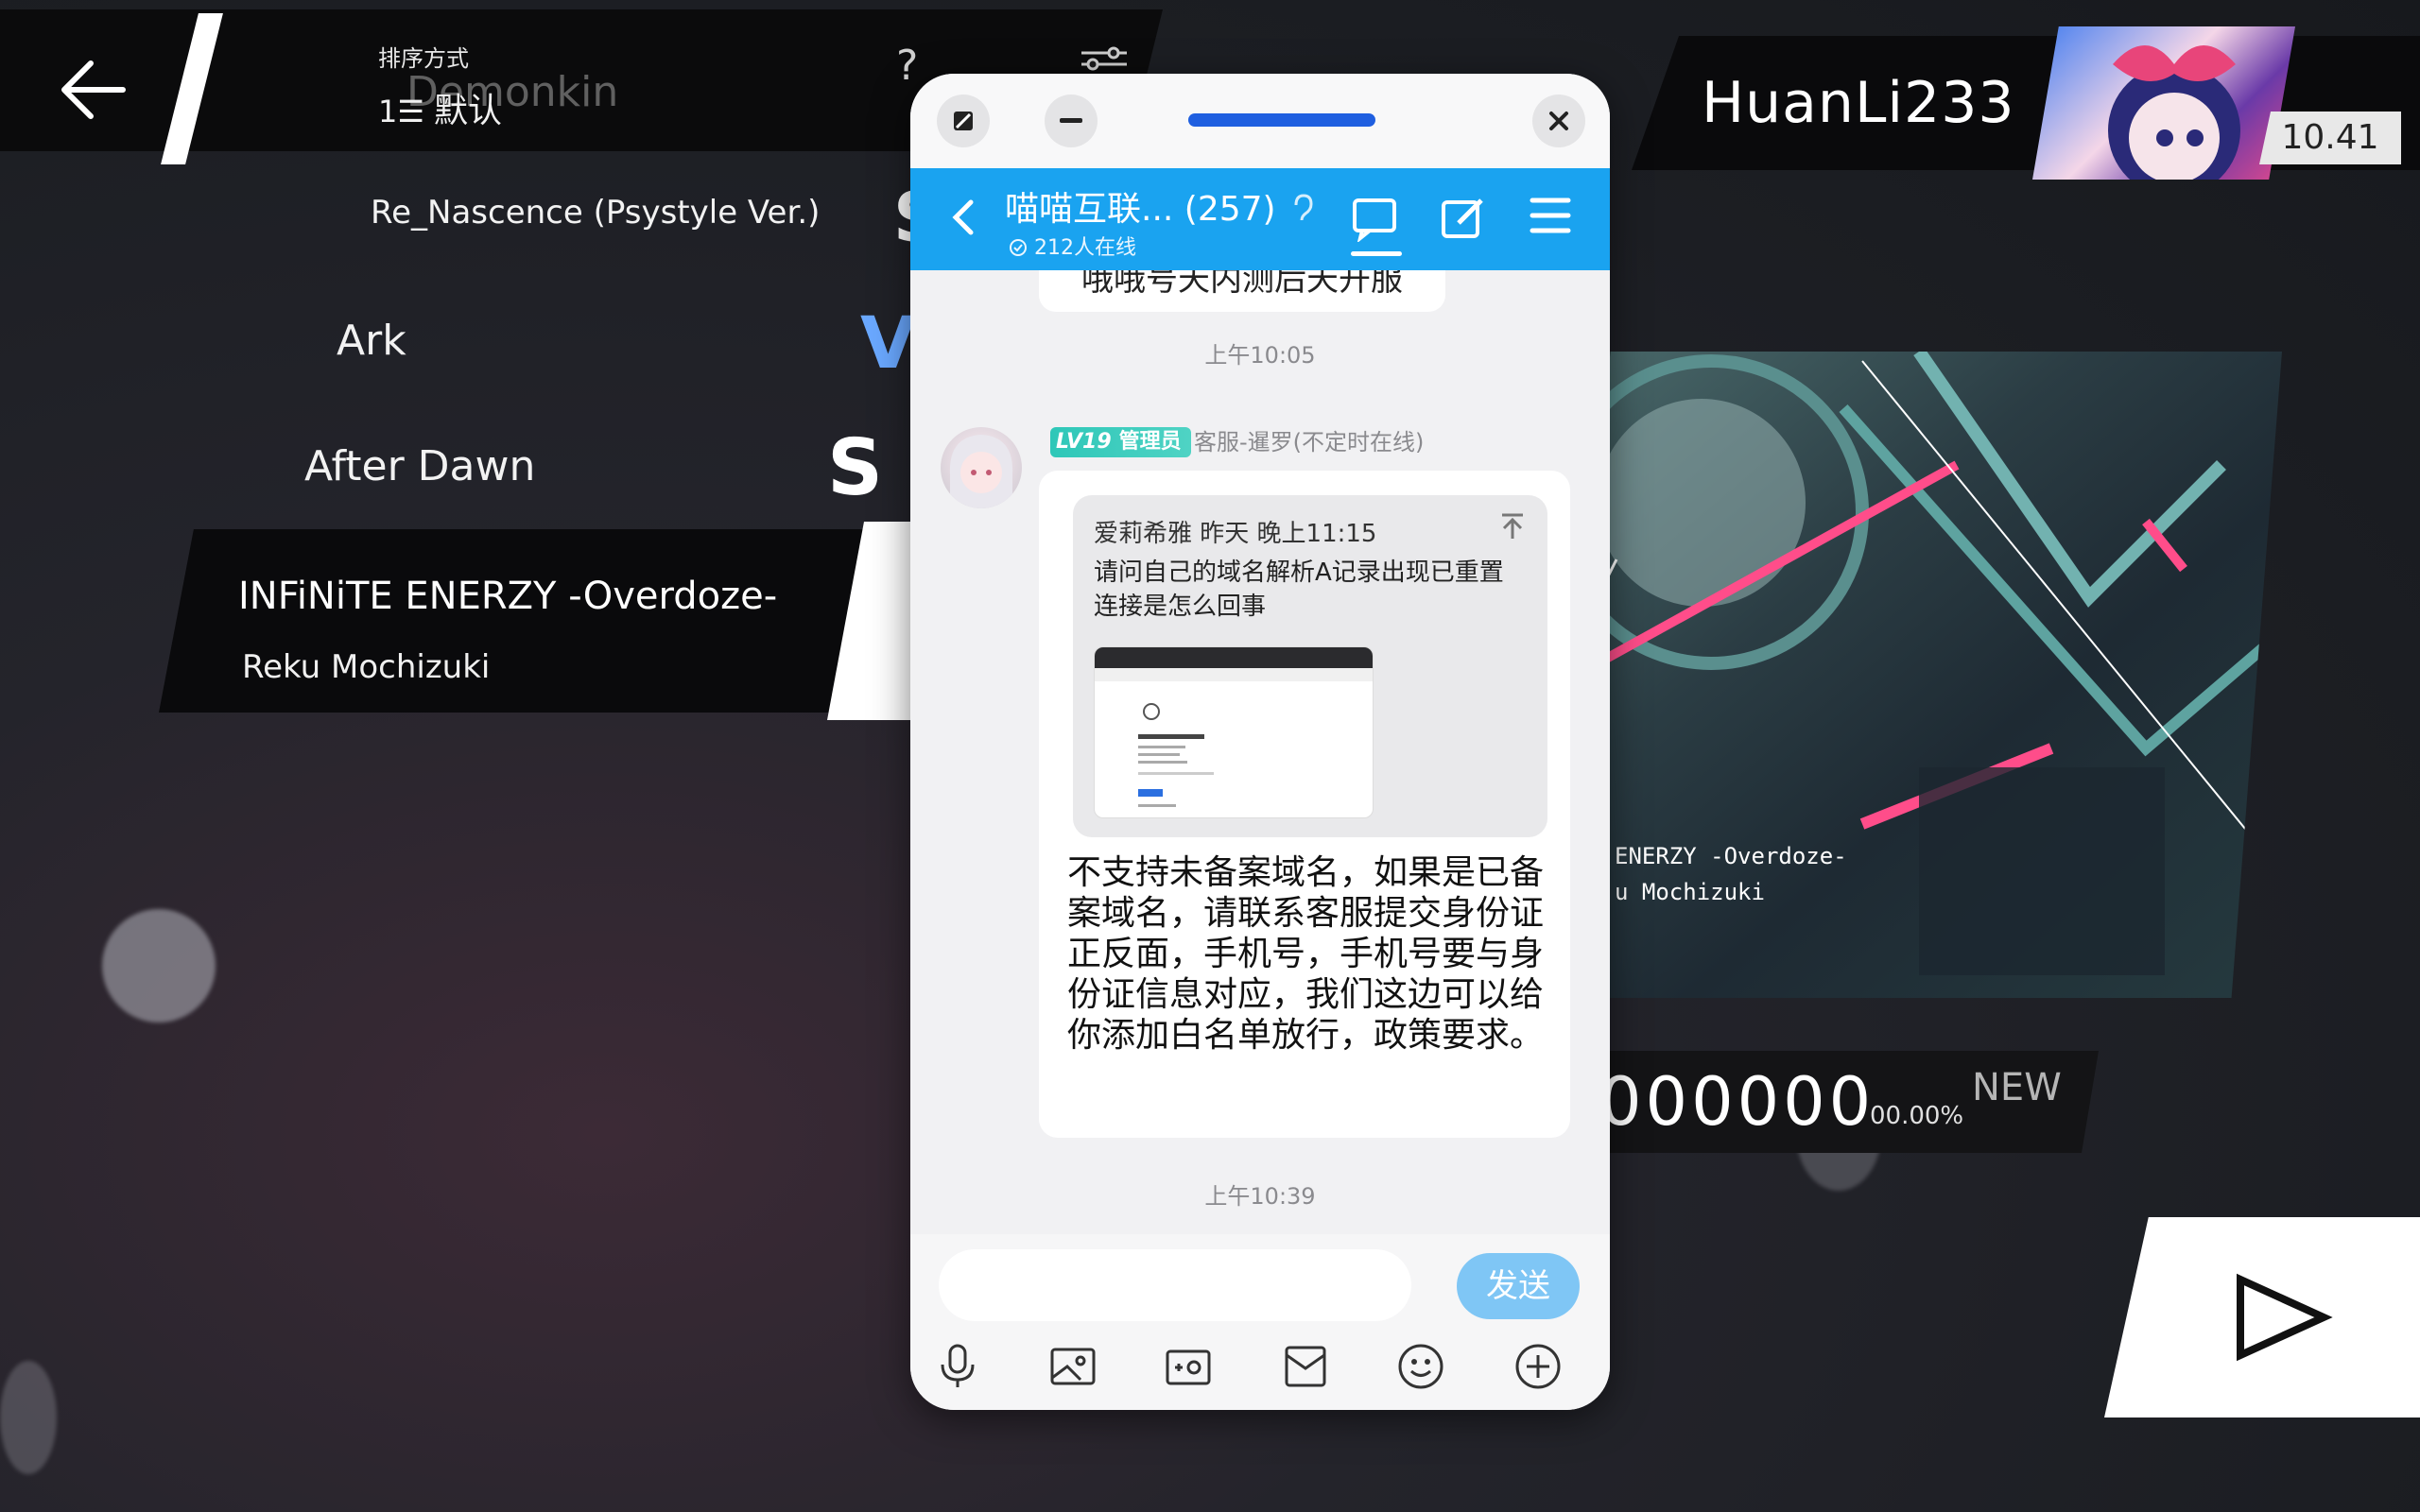 This screenshot has height=1512, width=2420. Describe the element at coordinates (856, 468) in the screenshot. I see `difficulty-glyph: S` at that location.